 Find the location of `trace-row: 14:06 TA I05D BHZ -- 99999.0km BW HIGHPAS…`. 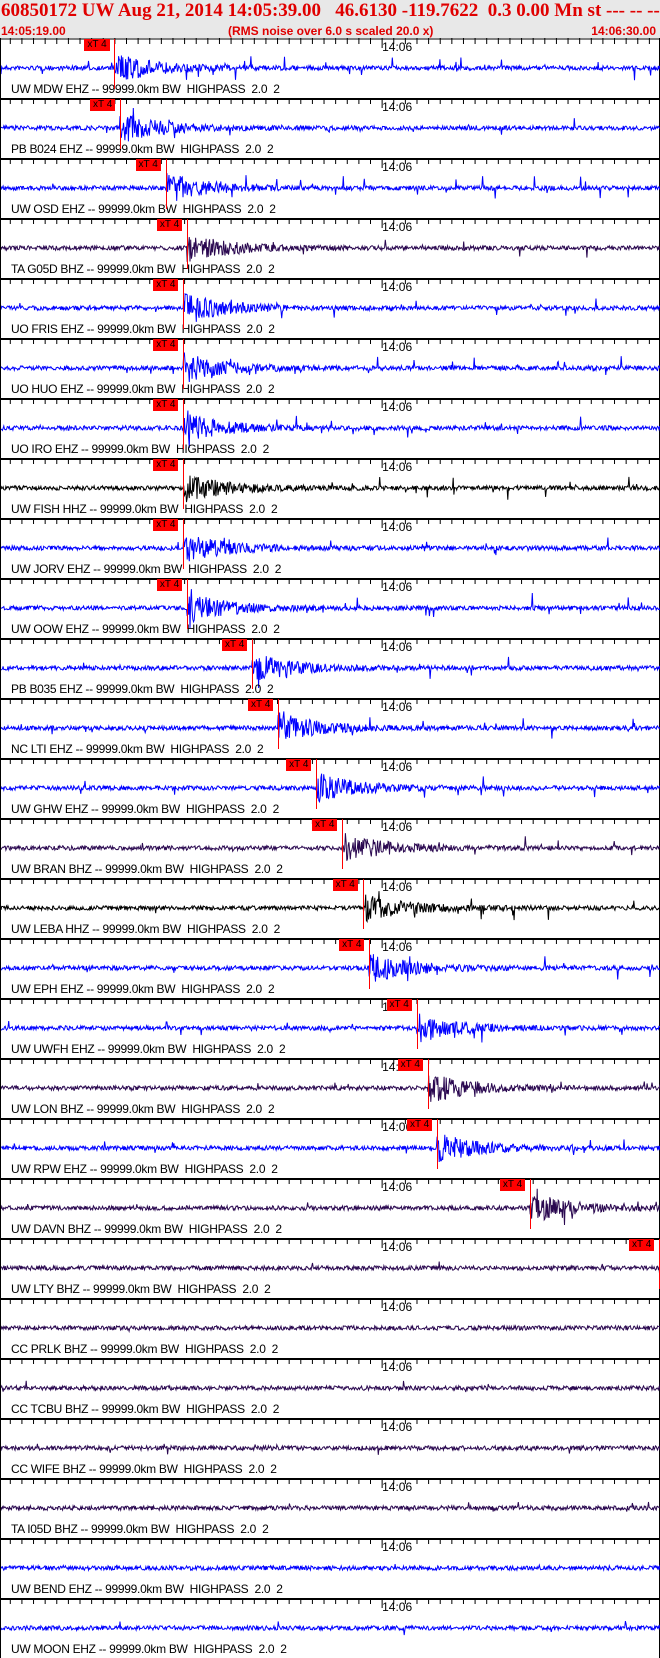

trace-row: 14:06 TA I05D BHZ -- 99999.0km BW HIGHPAS… is located at coordinates (330, 1508).